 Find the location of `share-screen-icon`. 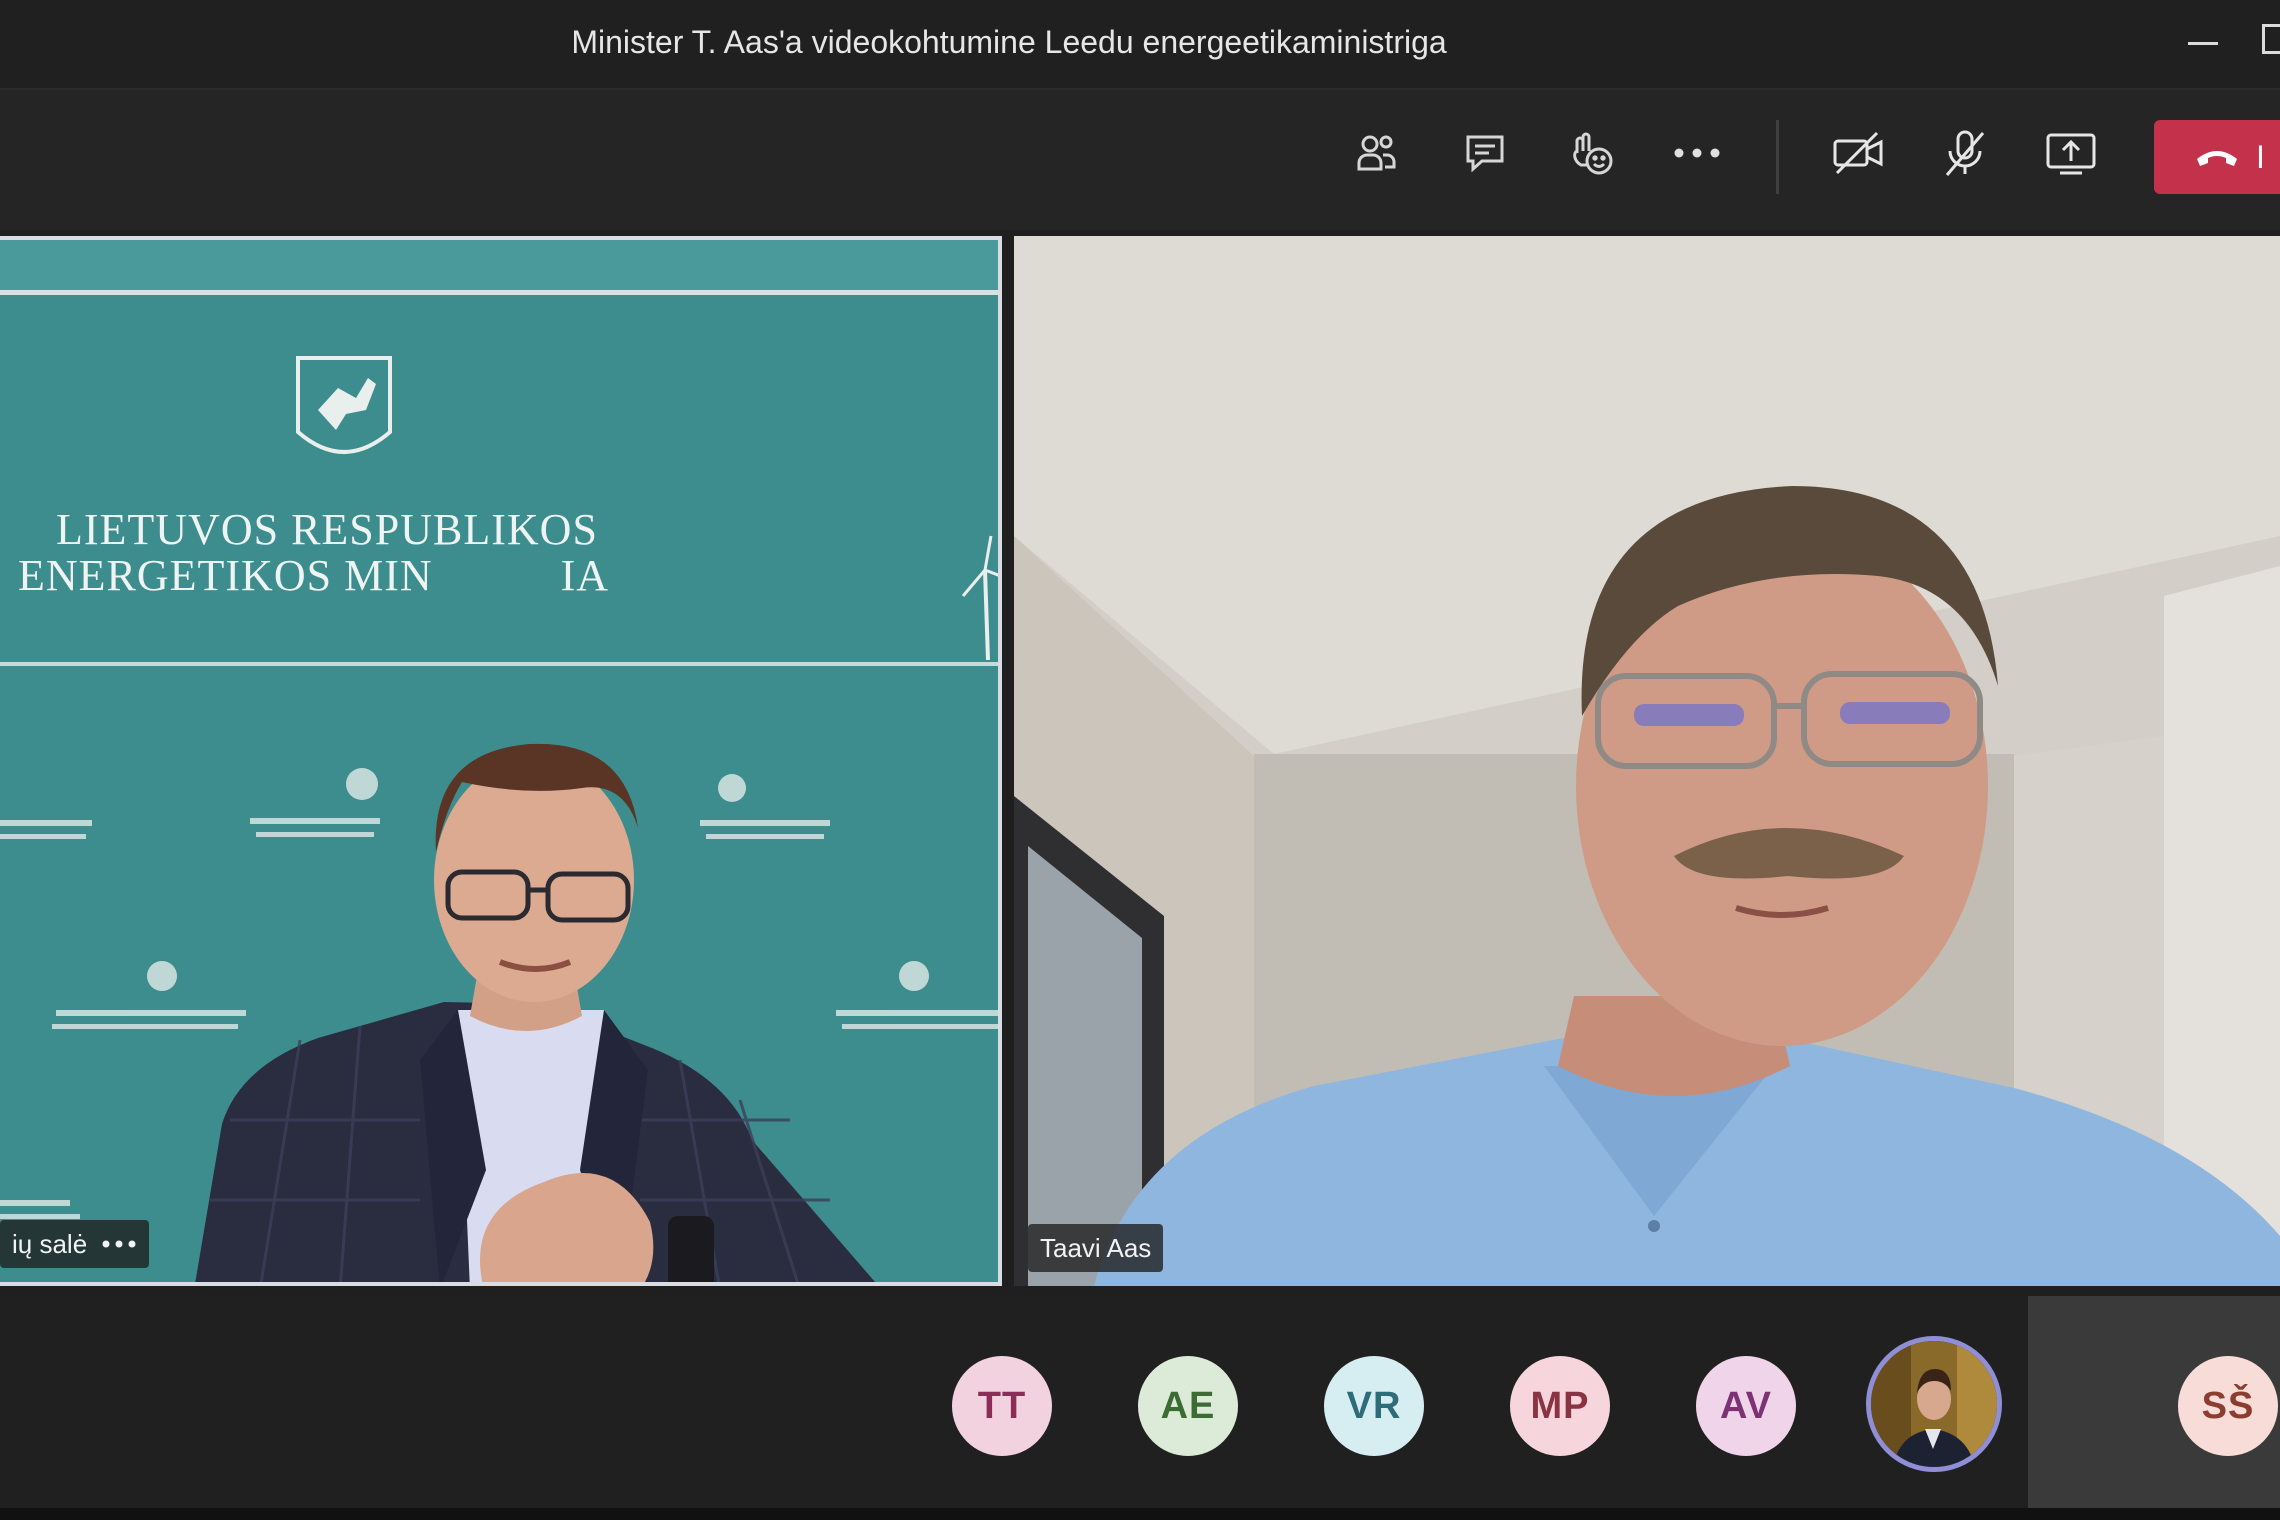

share-screen-icon is located at coordinates (2071, 154).